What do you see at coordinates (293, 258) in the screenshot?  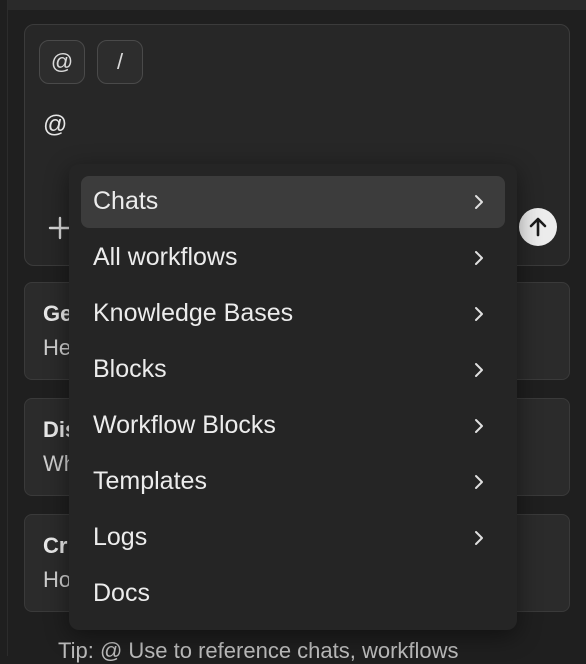 I see `menu-item-all-workflows: All workflows` at bounding box center [293, 258].